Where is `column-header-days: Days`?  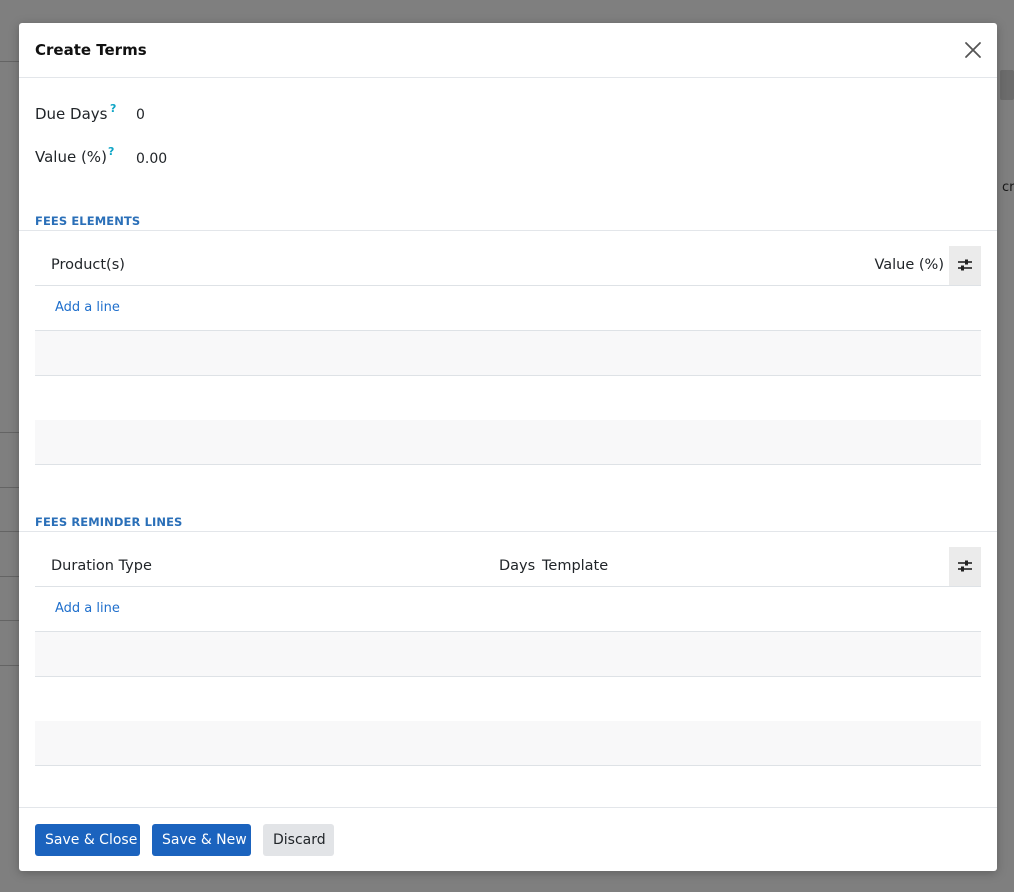
column-header-days: Days is located at coordinates (517, 566).